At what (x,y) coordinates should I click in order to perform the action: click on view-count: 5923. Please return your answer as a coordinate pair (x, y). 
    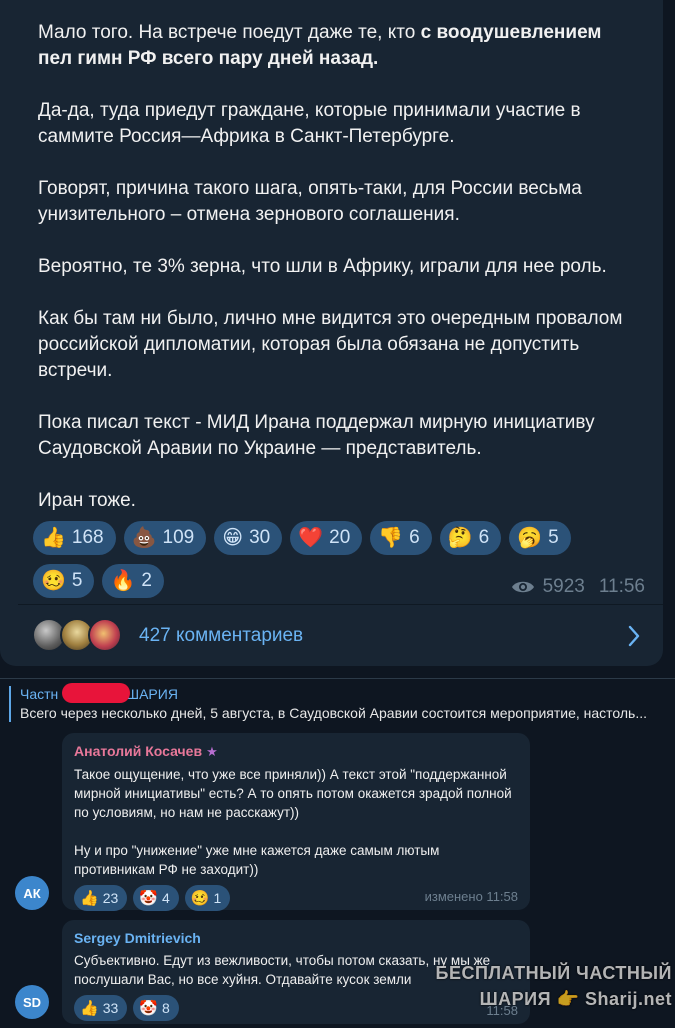
    Looking at the image, I should click on (563, 586).